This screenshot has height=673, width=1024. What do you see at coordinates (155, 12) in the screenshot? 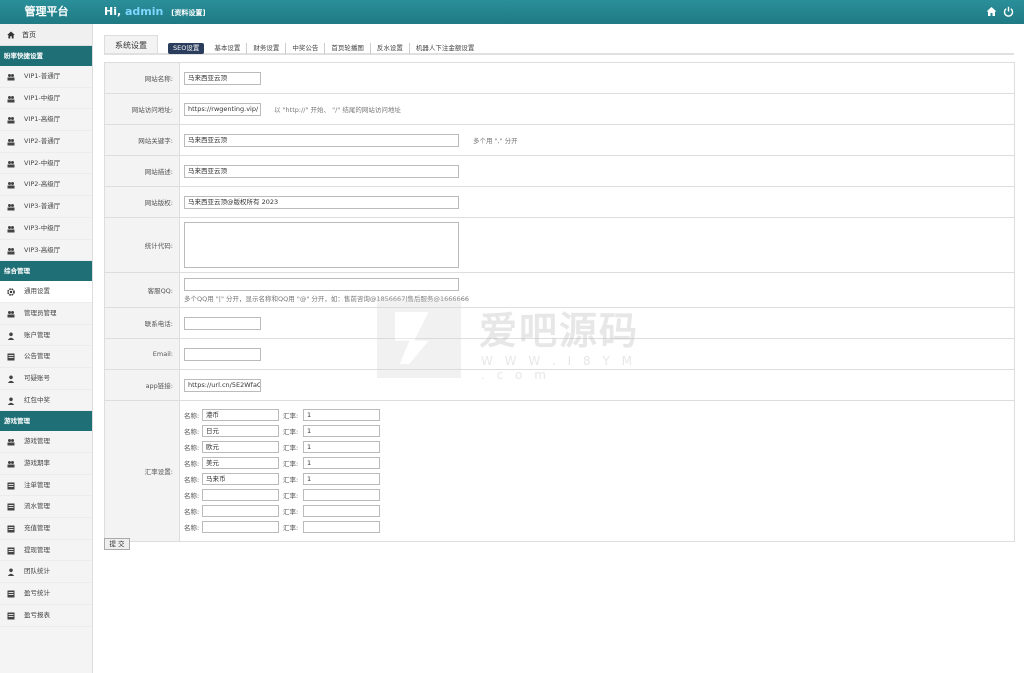
I see `greeting: Hi, admin [资料设置]` at bounding box center [155, 12].